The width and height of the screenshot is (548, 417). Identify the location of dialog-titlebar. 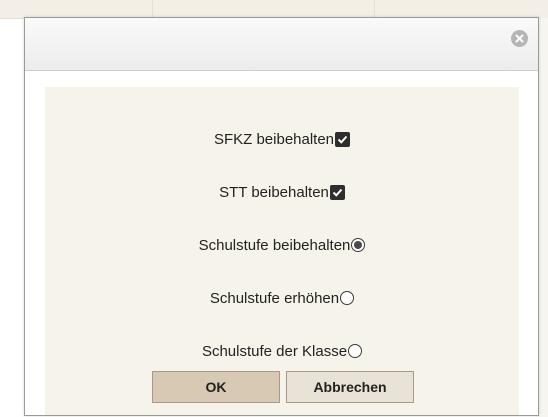
(281, 44).